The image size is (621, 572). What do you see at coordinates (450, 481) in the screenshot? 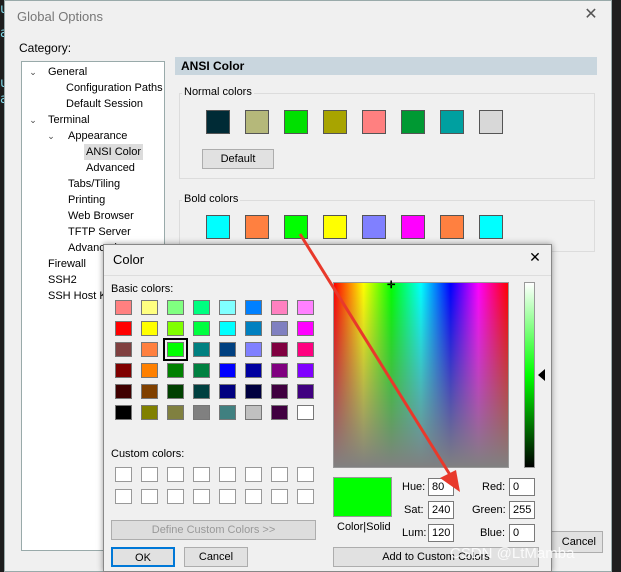
I see `arrow-head` at bounding box center [450, 481].